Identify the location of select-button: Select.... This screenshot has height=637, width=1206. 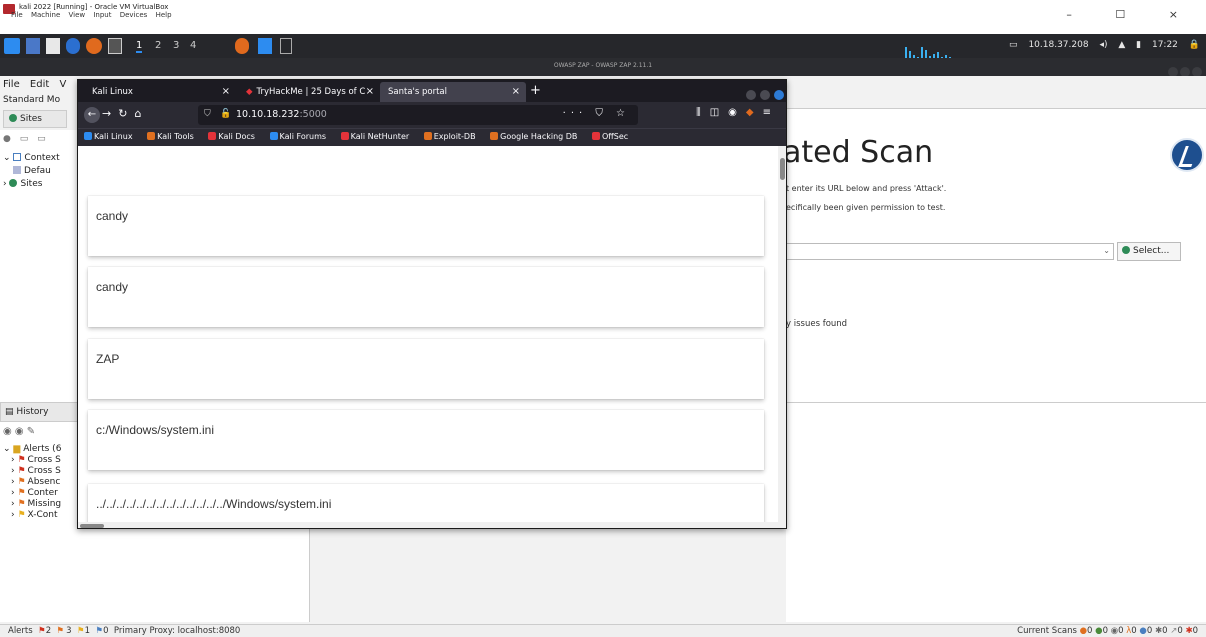
(1149, 251).